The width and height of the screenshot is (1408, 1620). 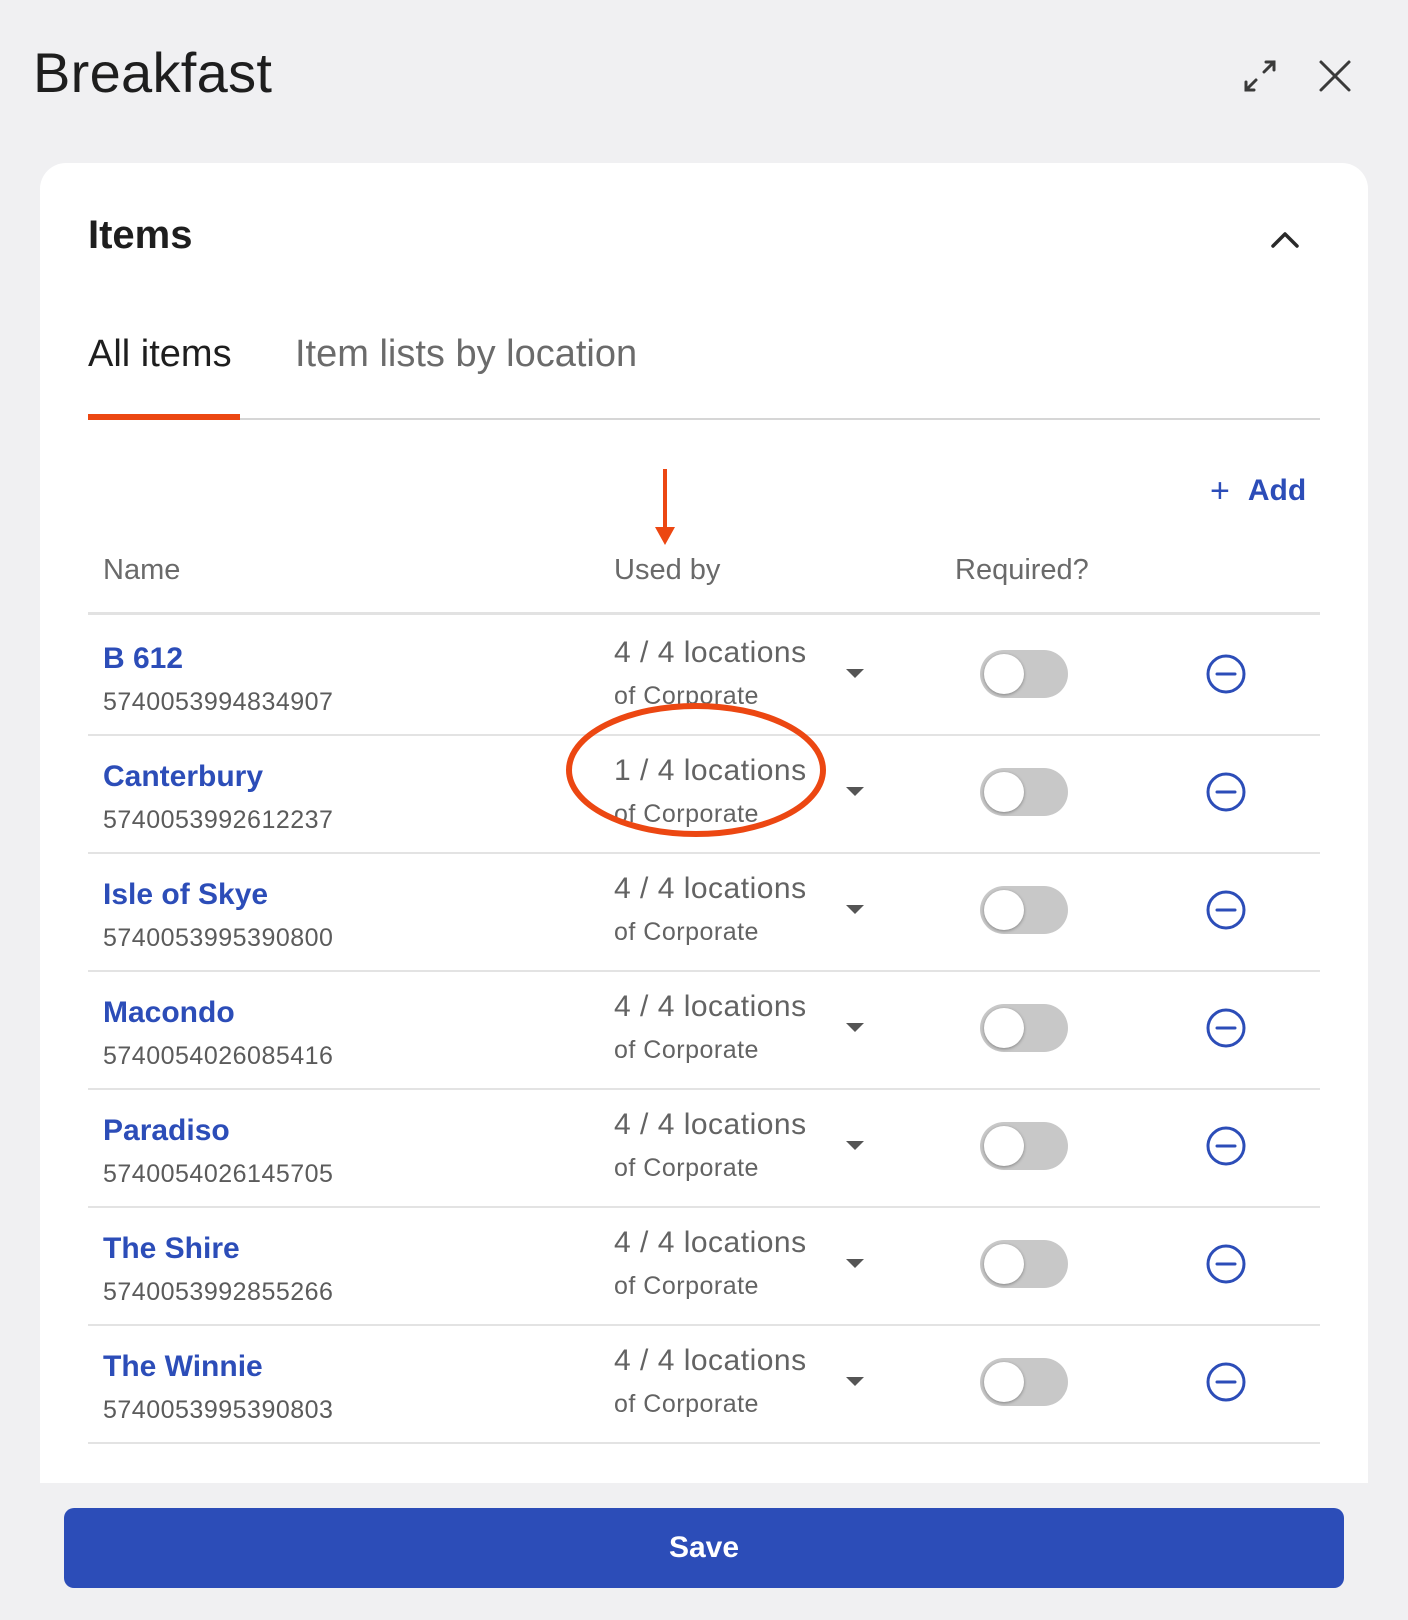 I want to click on item-name-link: Canterbury, so click(x=183, y=777).